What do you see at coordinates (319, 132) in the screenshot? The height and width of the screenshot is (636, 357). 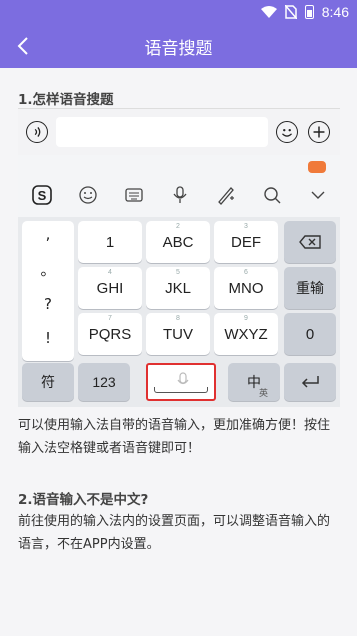 I see `plus-icon` at bounding box center [319, 132].